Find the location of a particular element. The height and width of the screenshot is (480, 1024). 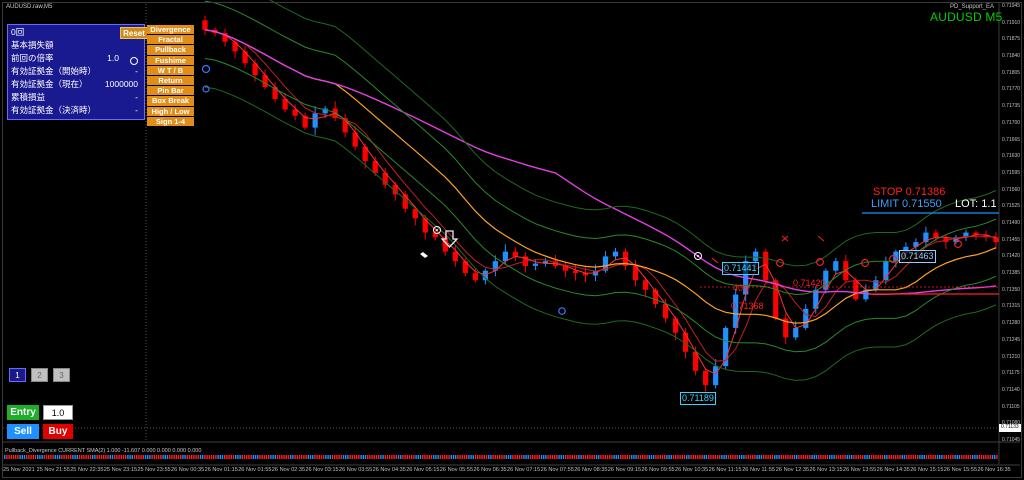

price-axis-label: 0.71735 is located at coordinates (1011, 106).